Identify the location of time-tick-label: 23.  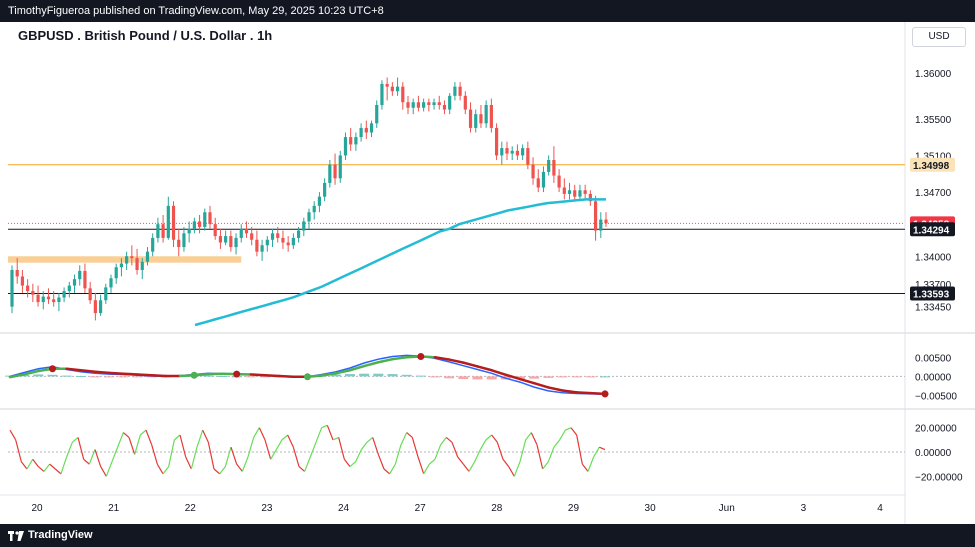
(267, 508).